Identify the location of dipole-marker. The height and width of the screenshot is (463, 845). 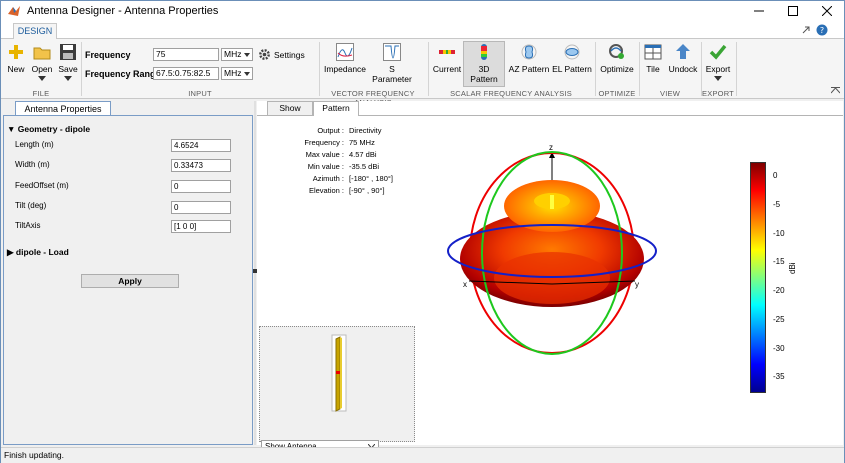
(552, 202).